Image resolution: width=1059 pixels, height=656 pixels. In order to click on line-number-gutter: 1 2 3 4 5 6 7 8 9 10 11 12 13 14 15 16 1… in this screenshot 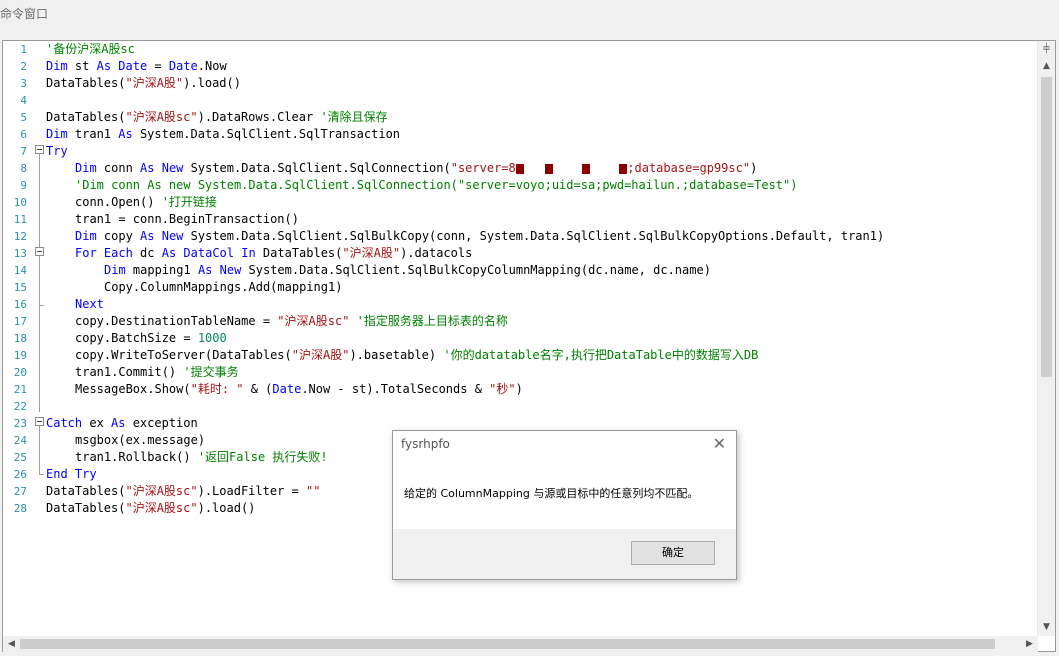, I will do `click(17, 338)`.